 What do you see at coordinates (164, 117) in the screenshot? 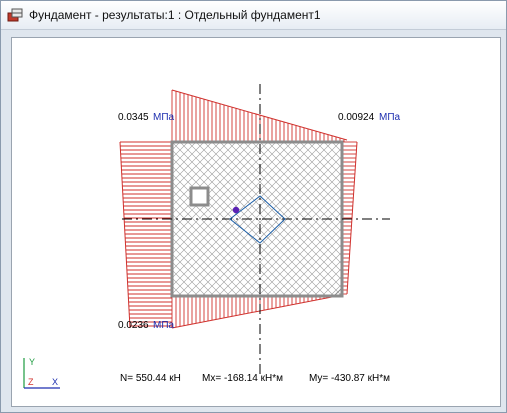
I see `pressure-top-left-unit: МПа` at bounding box center [164, 117].